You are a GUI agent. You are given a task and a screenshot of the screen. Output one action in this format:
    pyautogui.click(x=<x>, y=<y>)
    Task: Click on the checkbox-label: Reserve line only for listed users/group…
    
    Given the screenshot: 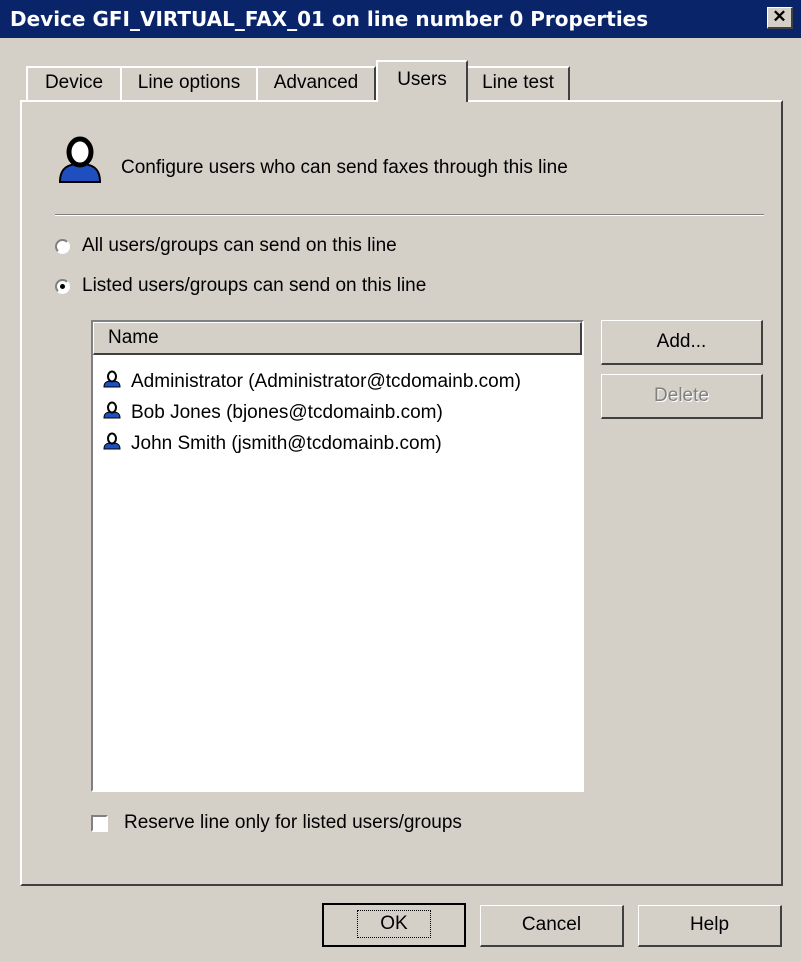 What is the action you would take?
    pyautogui.click(x=293, y=822)
    